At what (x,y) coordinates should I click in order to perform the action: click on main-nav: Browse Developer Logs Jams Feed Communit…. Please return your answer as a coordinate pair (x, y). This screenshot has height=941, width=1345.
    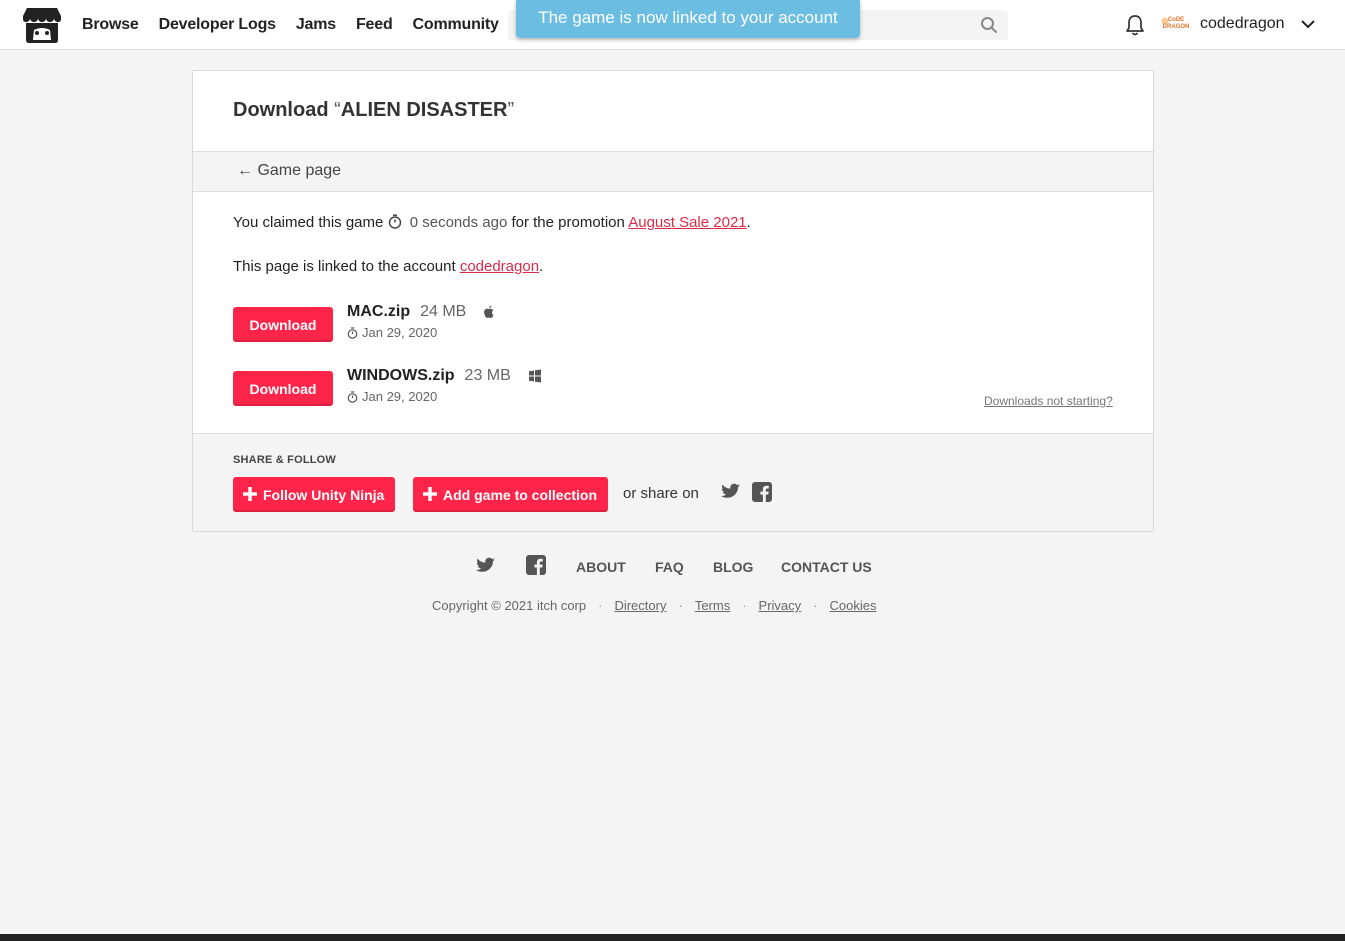
    Looking at the image, I should click on (300, 25).